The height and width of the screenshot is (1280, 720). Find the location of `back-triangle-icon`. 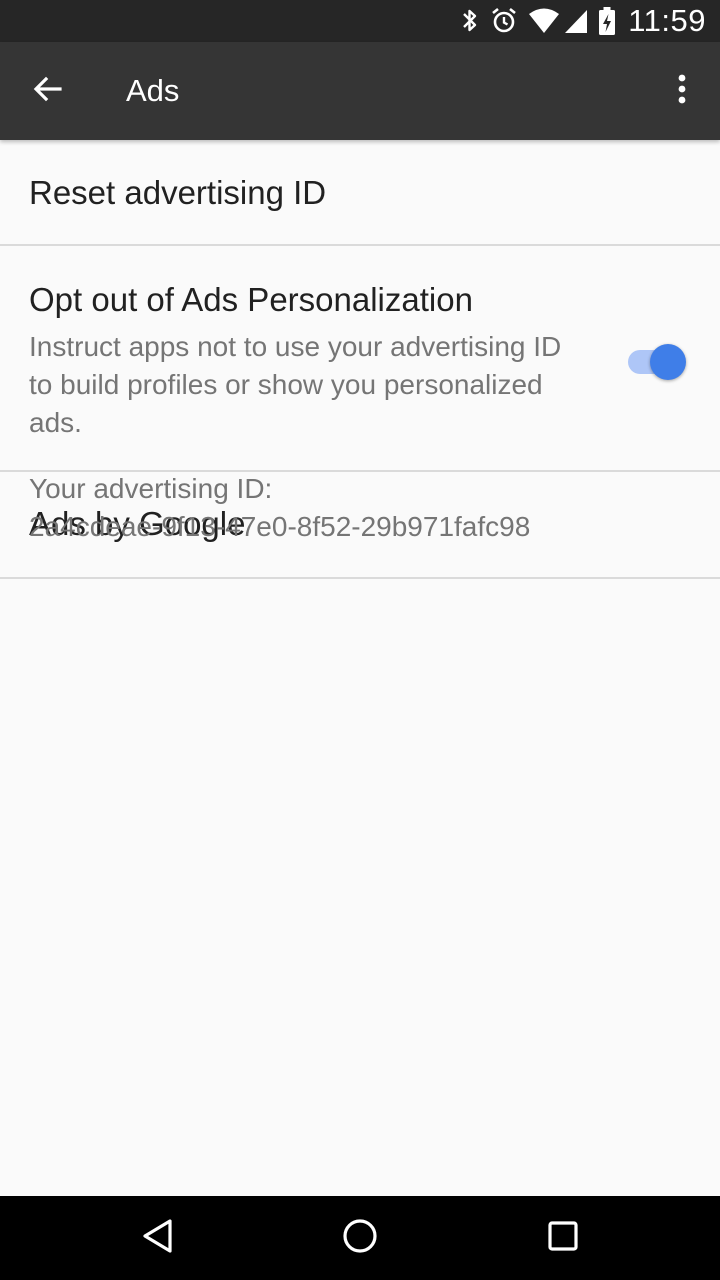

back-triangle-icon is located at coordinates (158, 1238).